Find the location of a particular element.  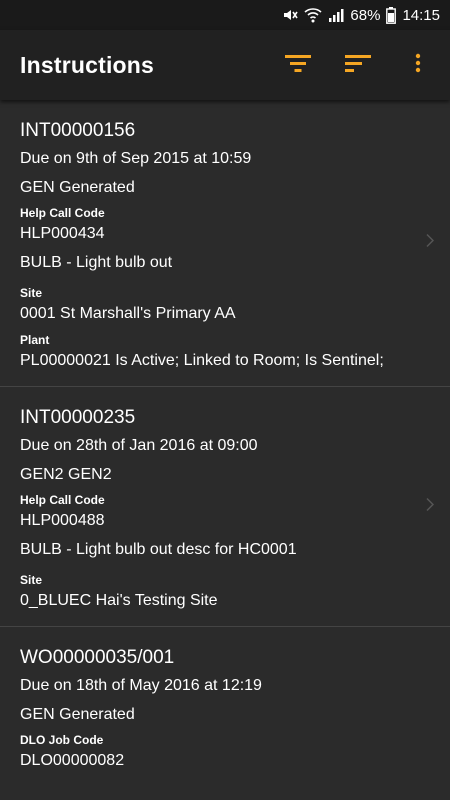

status-bar: 68% 14:15 is located at coordinates (225, 15).